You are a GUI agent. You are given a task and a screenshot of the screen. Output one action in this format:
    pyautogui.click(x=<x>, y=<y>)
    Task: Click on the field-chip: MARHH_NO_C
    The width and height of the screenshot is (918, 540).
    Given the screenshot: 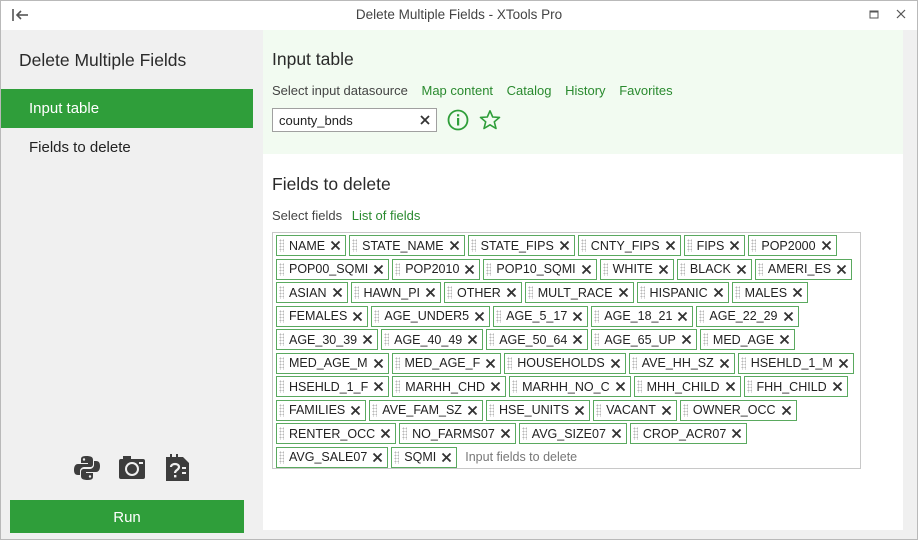 What is the action you would take?
    pyautogui.click(x=570, y=386)
    